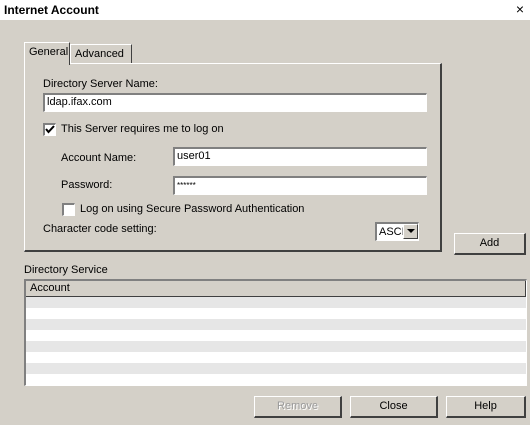  What do you see at coordinates (50, 288) in the screenshot?
I see `account-column-label: Account` at bounding box center [50, 288].